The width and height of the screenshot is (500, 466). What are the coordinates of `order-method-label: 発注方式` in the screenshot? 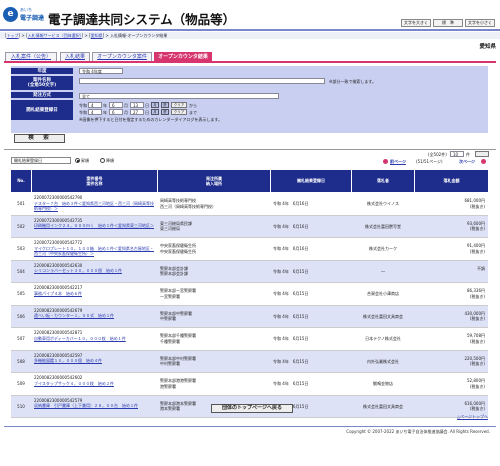 It's located at (42, 95).